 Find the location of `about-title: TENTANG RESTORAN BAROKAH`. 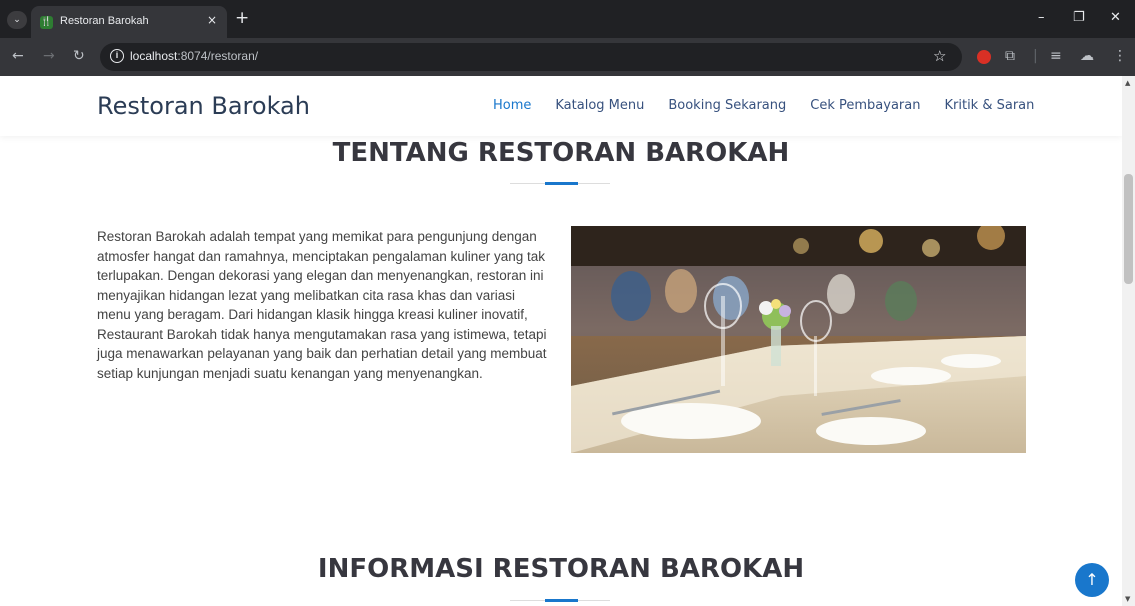

about-title: TENTANG RESTORAN BAROKAH is located at coordinates (561, 153).